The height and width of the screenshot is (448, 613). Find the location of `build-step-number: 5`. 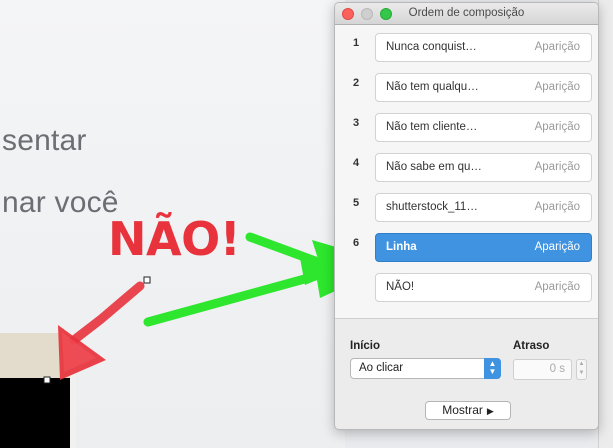

build-step-number: 5 is located at coordinates (356, 203).